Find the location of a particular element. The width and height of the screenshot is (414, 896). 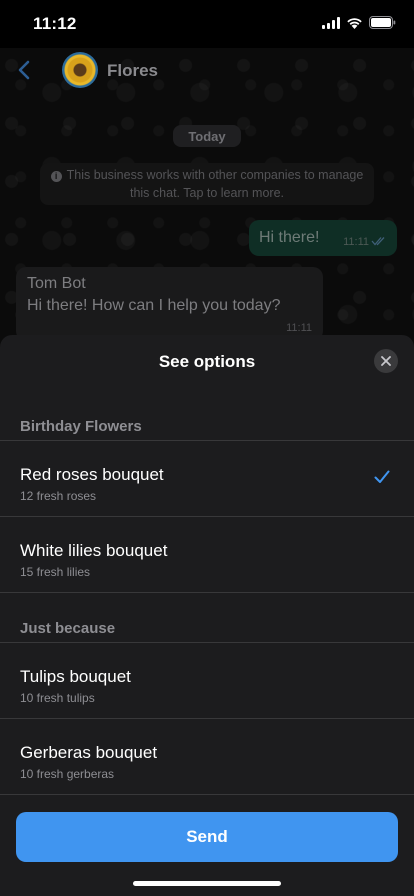

option-white-lilies-bouquet: White lilies bouquet 15 fresh lilies is located at coordinates (207, 554).